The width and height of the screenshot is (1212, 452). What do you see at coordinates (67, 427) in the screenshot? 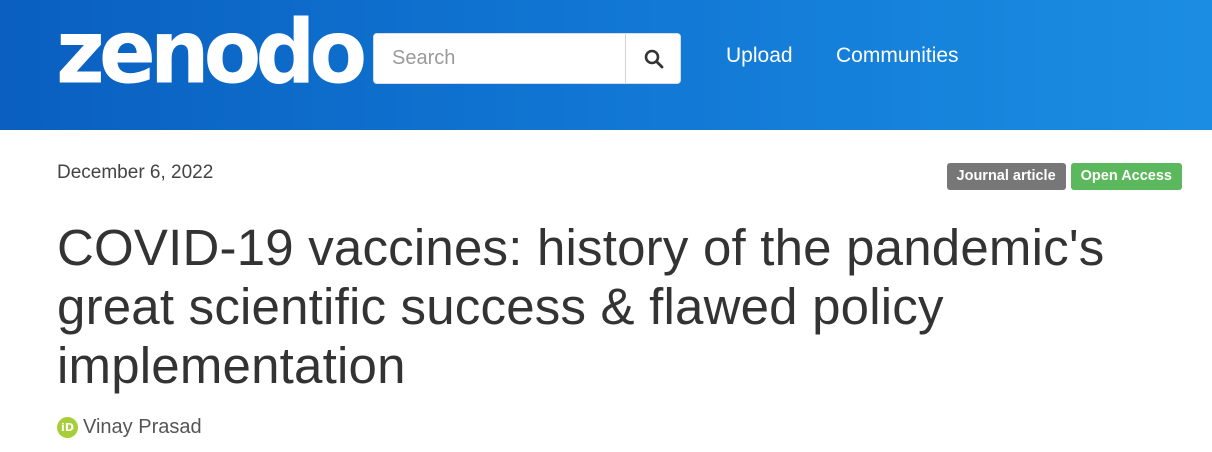
I see `orcid-icon: iD` at bounding box center [67, 427].